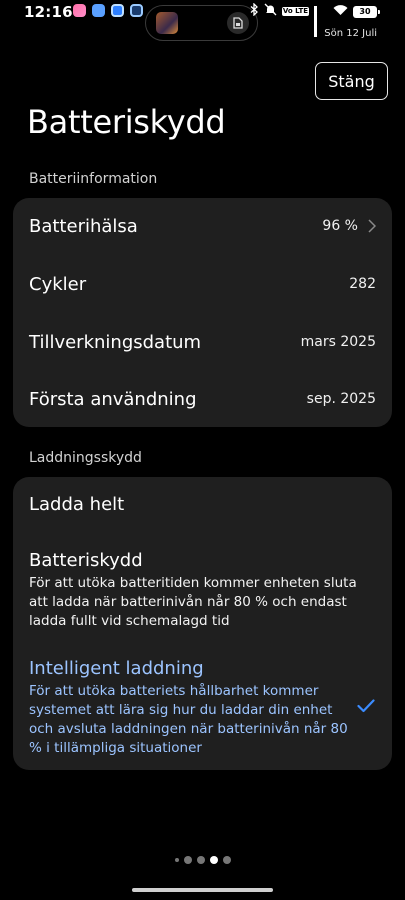 This screenshot has height=900, width=405. What do you see at coordinates (202, 284) in the screenshot?
I see `cycles-row: Cykler 282` at bounding box center [202, 284].